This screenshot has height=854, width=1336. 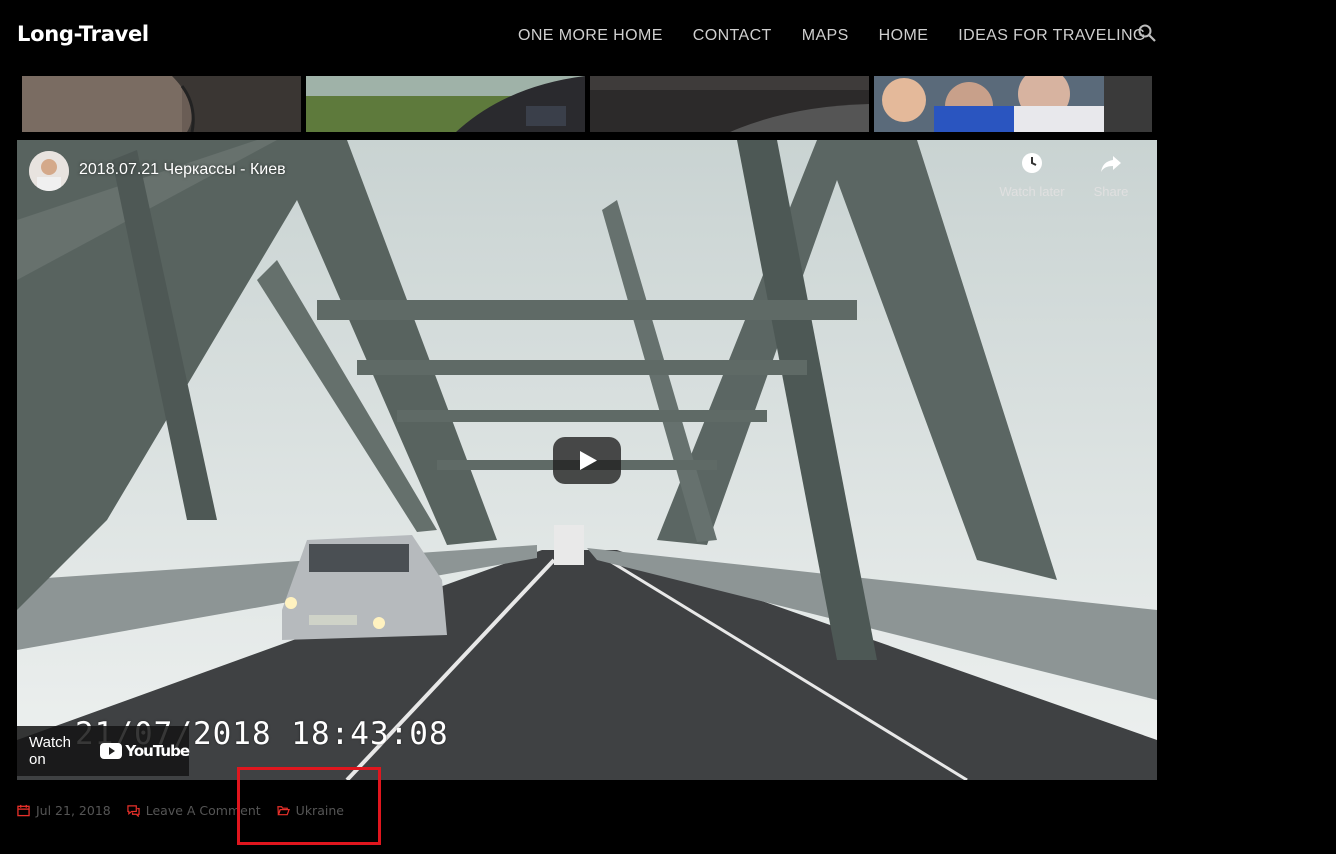 What do you see at coordinates (732, 36) in the screenshot?
I see `nav-item-contact: CONTACT` at bounding box center [732, 36].